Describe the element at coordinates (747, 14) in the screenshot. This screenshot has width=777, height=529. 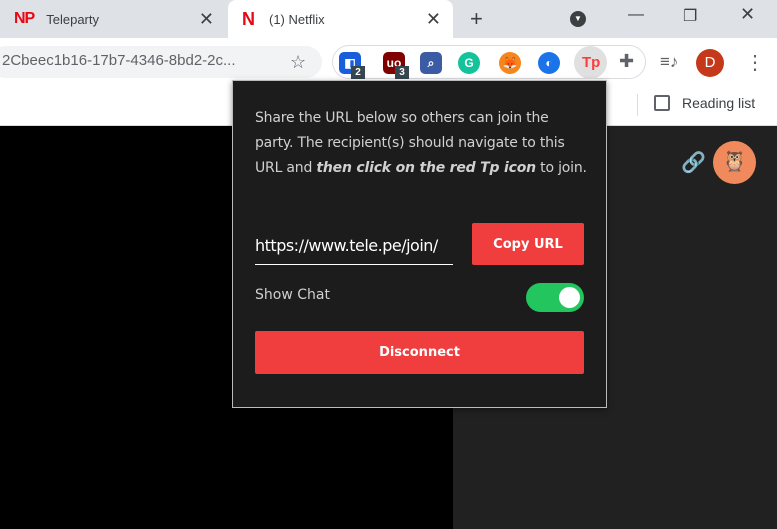
I see `close-window-icon: ✕` at that location.